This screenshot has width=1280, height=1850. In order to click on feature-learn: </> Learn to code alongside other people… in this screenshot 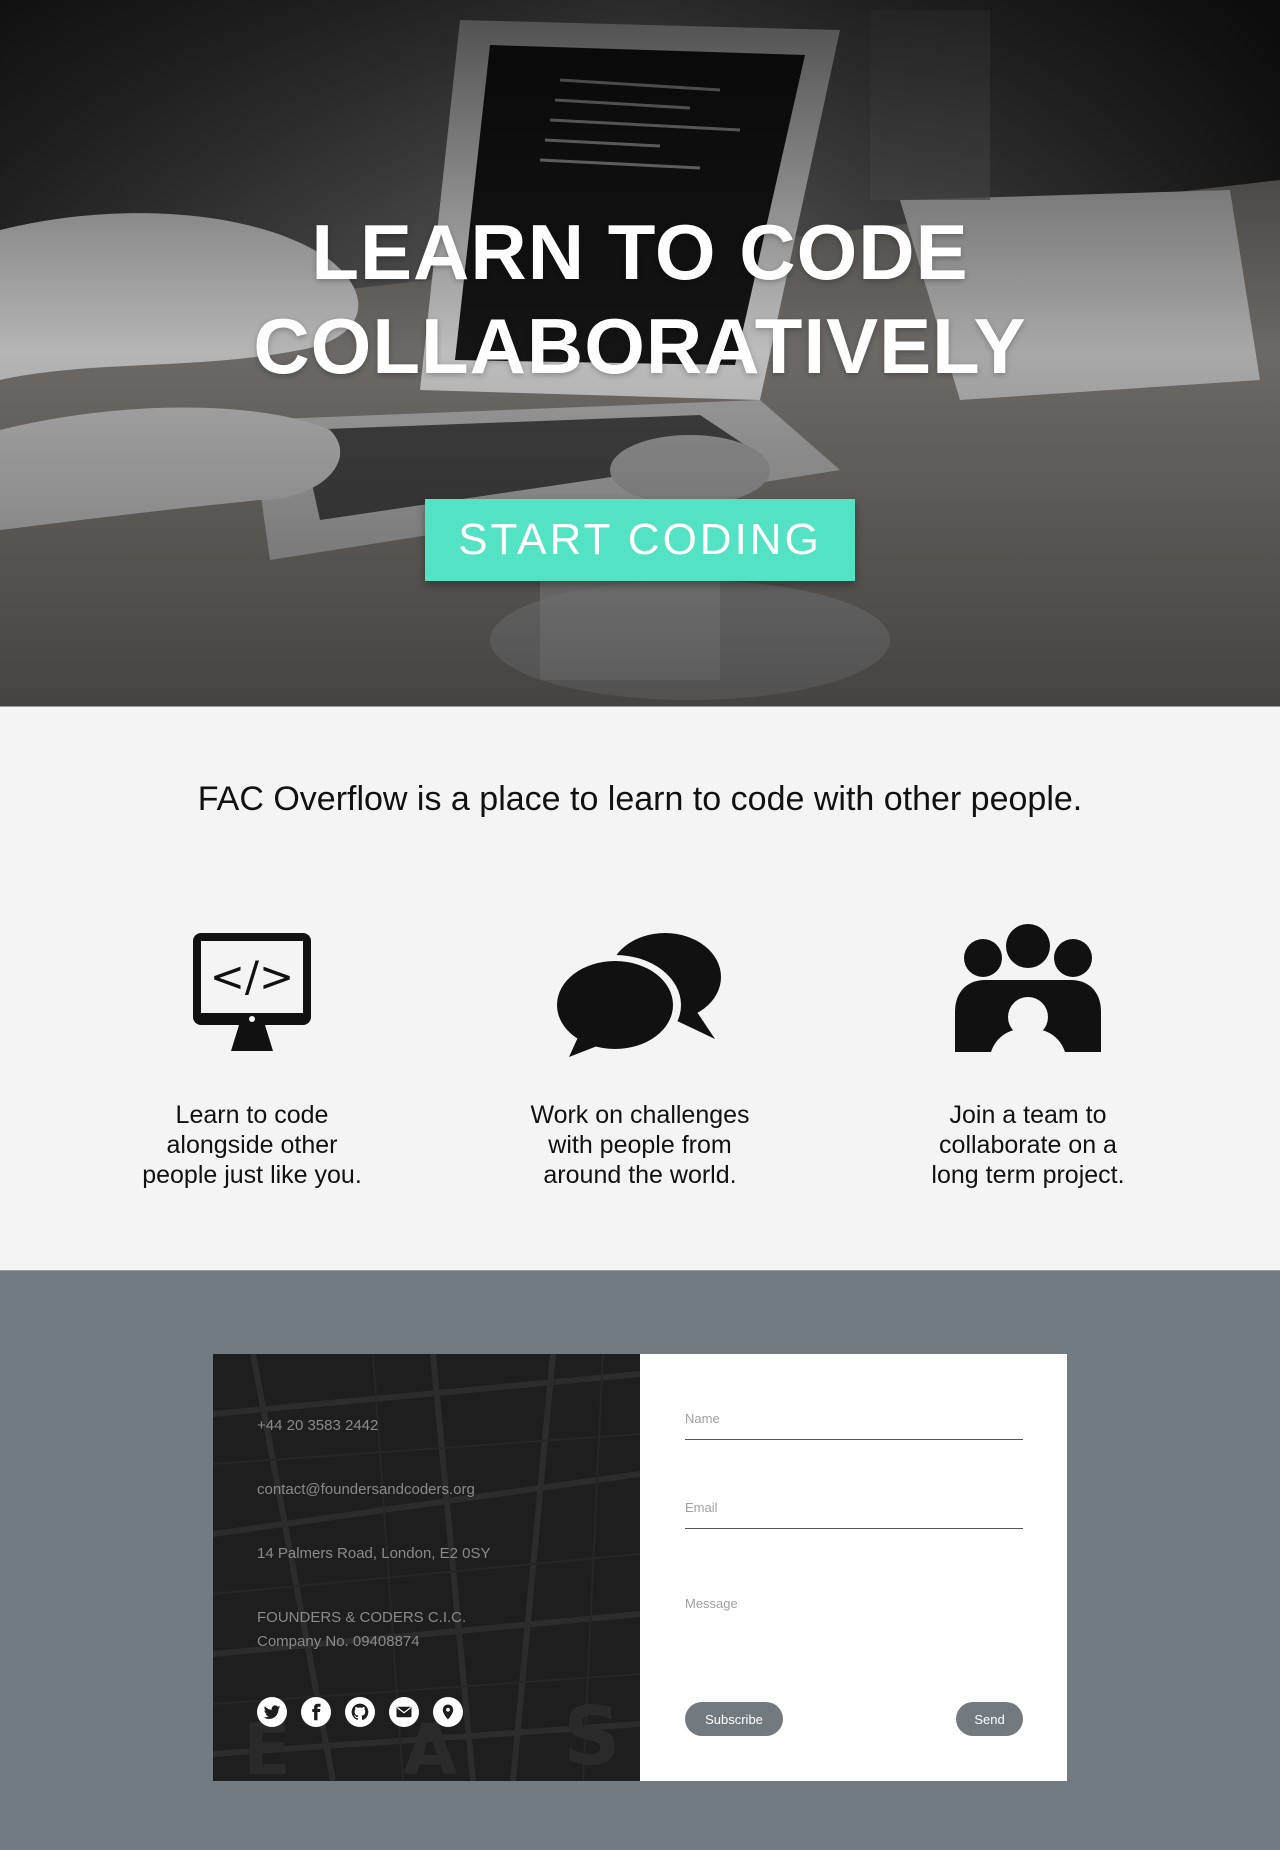, I will do `click(252, 1056)`.